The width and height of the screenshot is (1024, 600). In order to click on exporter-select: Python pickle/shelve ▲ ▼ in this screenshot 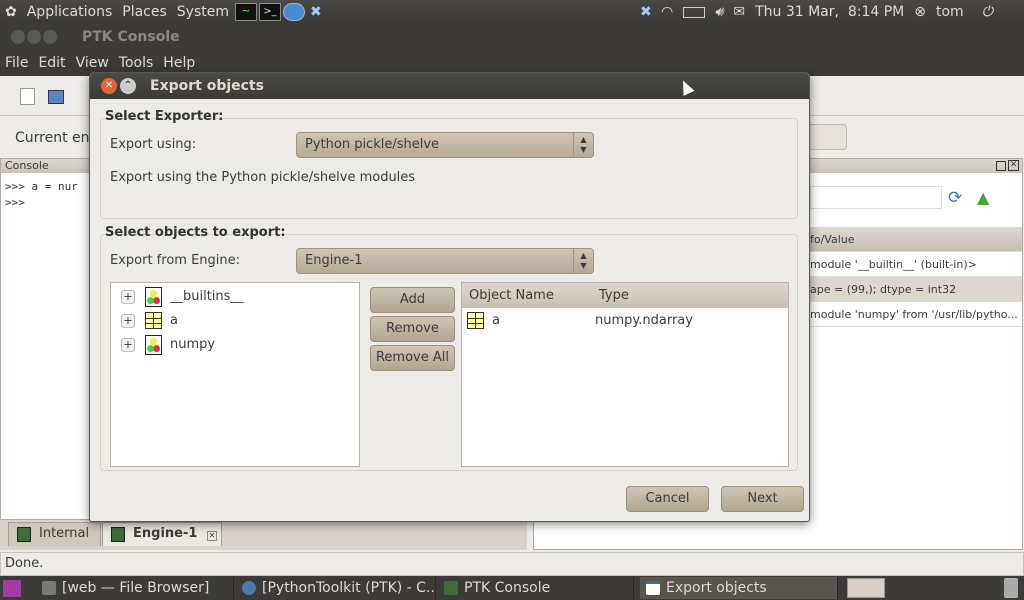, I will do `click(445, 145)`.